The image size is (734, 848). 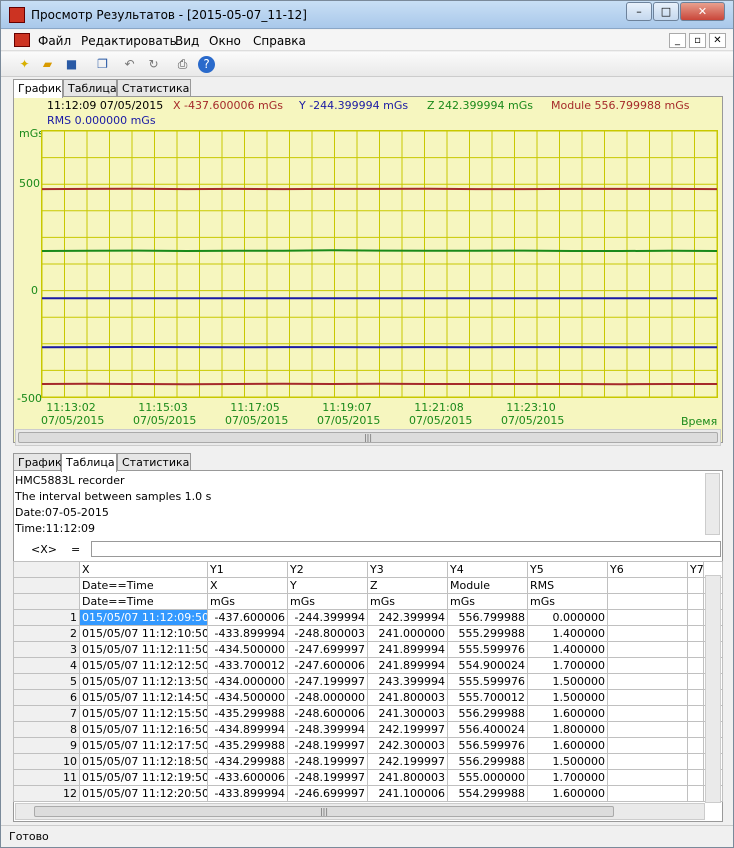 I want to click on new-icon: ✦, so click(x=24, y=64).